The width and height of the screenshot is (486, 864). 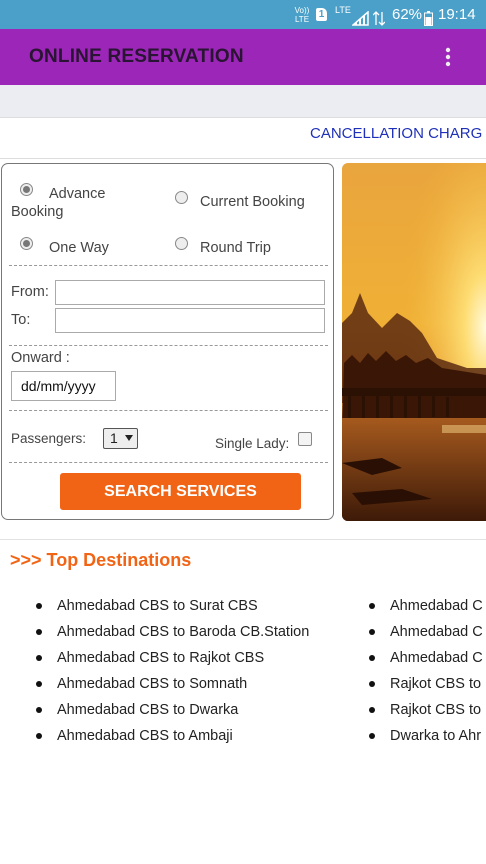 What do you see at coordinates (305, 439) in the screenshot?
I see `single-lady-checkbox` at bounding box center [305, 439].